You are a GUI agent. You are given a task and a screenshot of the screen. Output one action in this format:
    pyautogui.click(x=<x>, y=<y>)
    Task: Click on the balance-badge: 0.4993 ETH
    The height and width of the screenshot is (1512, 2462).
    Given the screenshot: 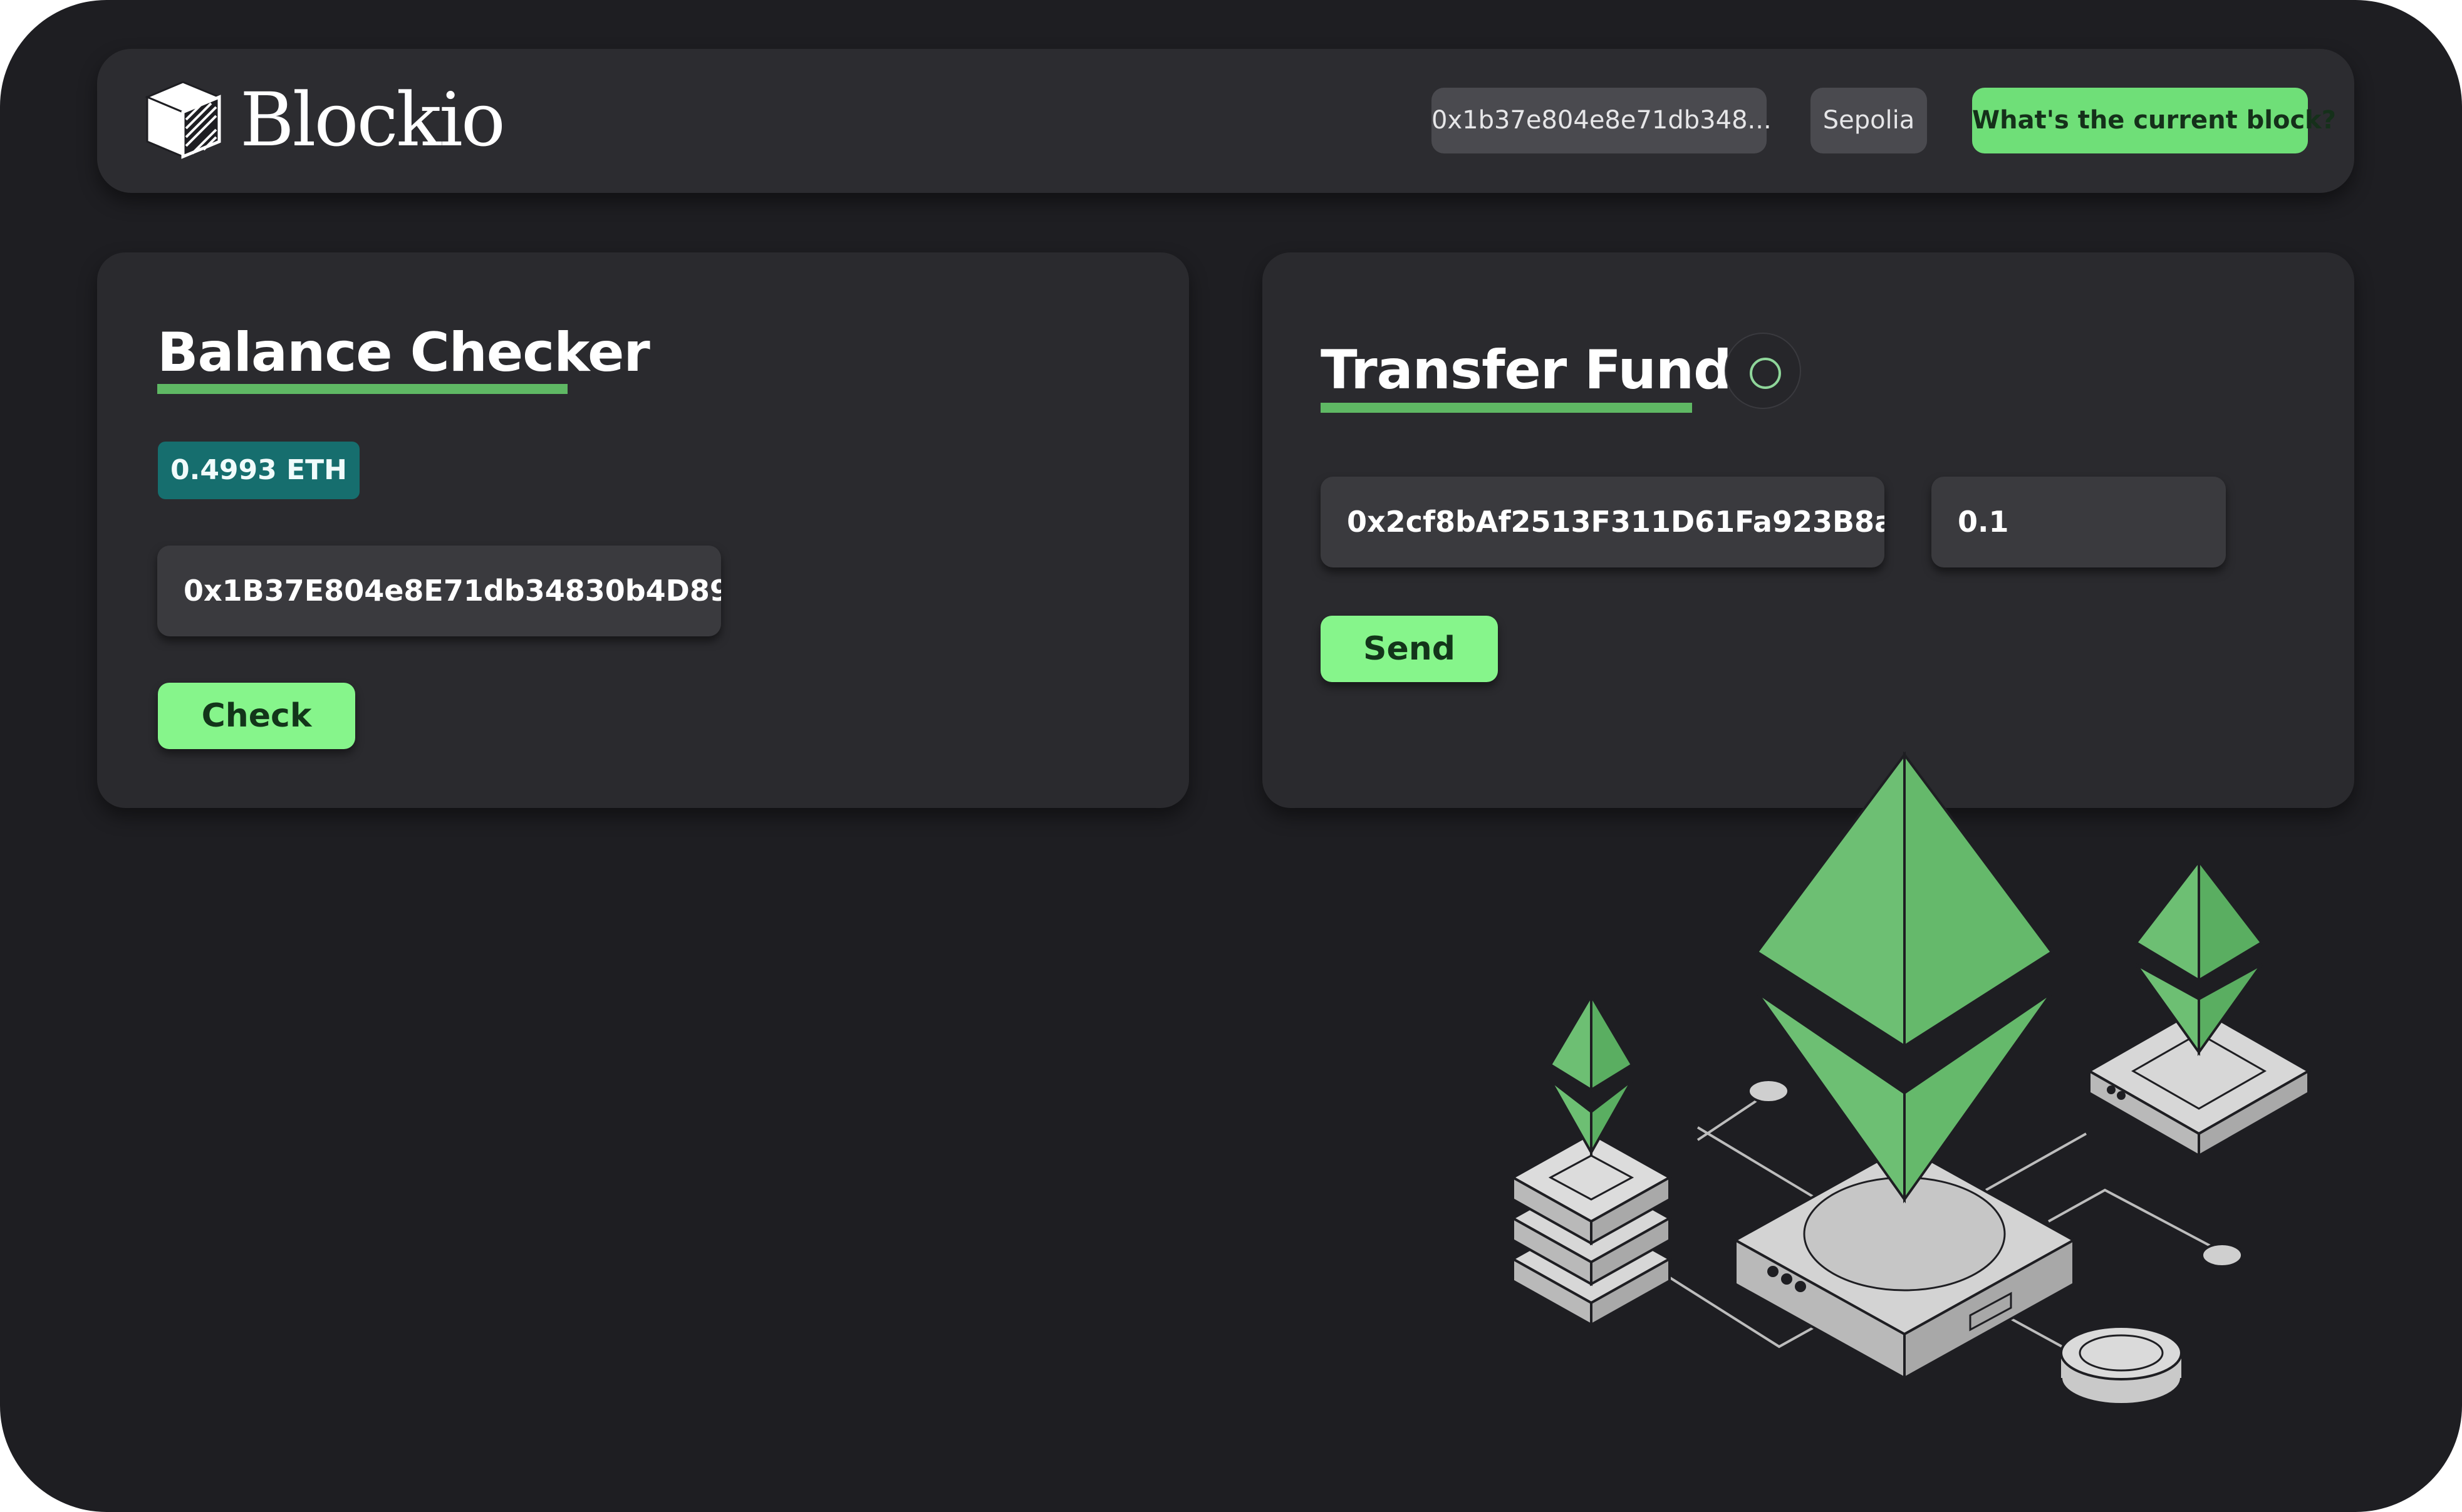 What is the action you would take?
    pyautogui.click(x=259, y=470)
    